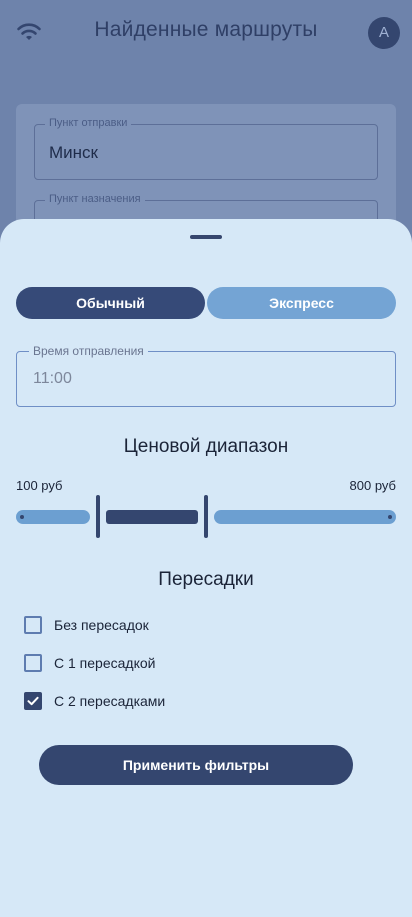 Image resolution: width=412 pixels, height=917 pixels. Describe the element at coordinates (206, 516) in the screenshot. I see `slider-thumb-max` at that location.